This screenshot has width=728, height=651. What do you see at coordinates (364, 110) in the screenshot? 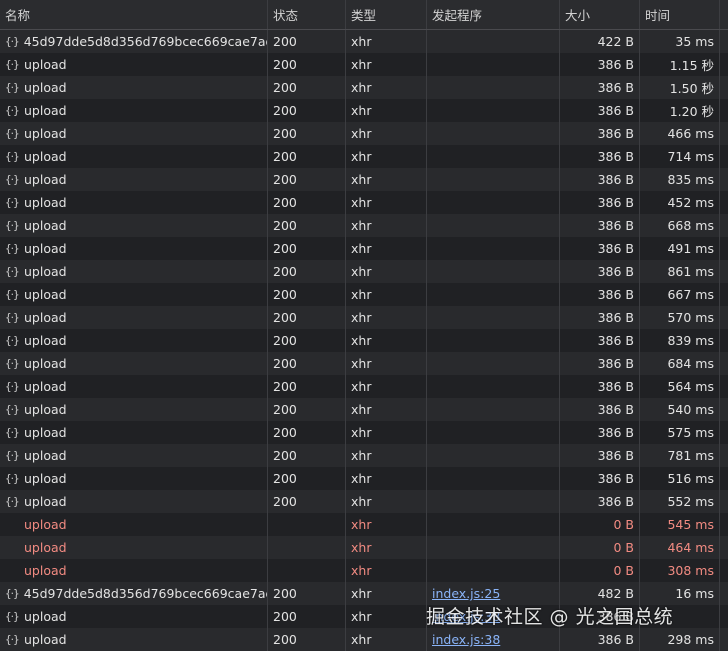
I see `table-row: {·} upload 200 xhr 386 B 1.20 秒` at bounding box center [364, 110].